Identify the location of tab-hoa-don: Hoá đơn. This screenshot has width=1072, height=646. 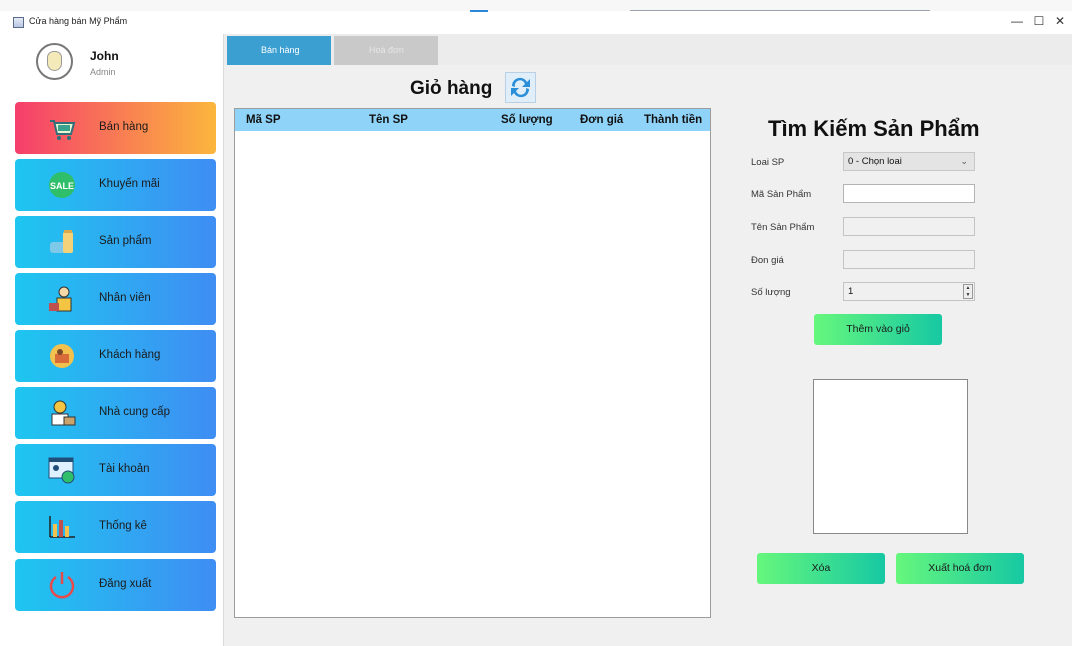
(386, 50).